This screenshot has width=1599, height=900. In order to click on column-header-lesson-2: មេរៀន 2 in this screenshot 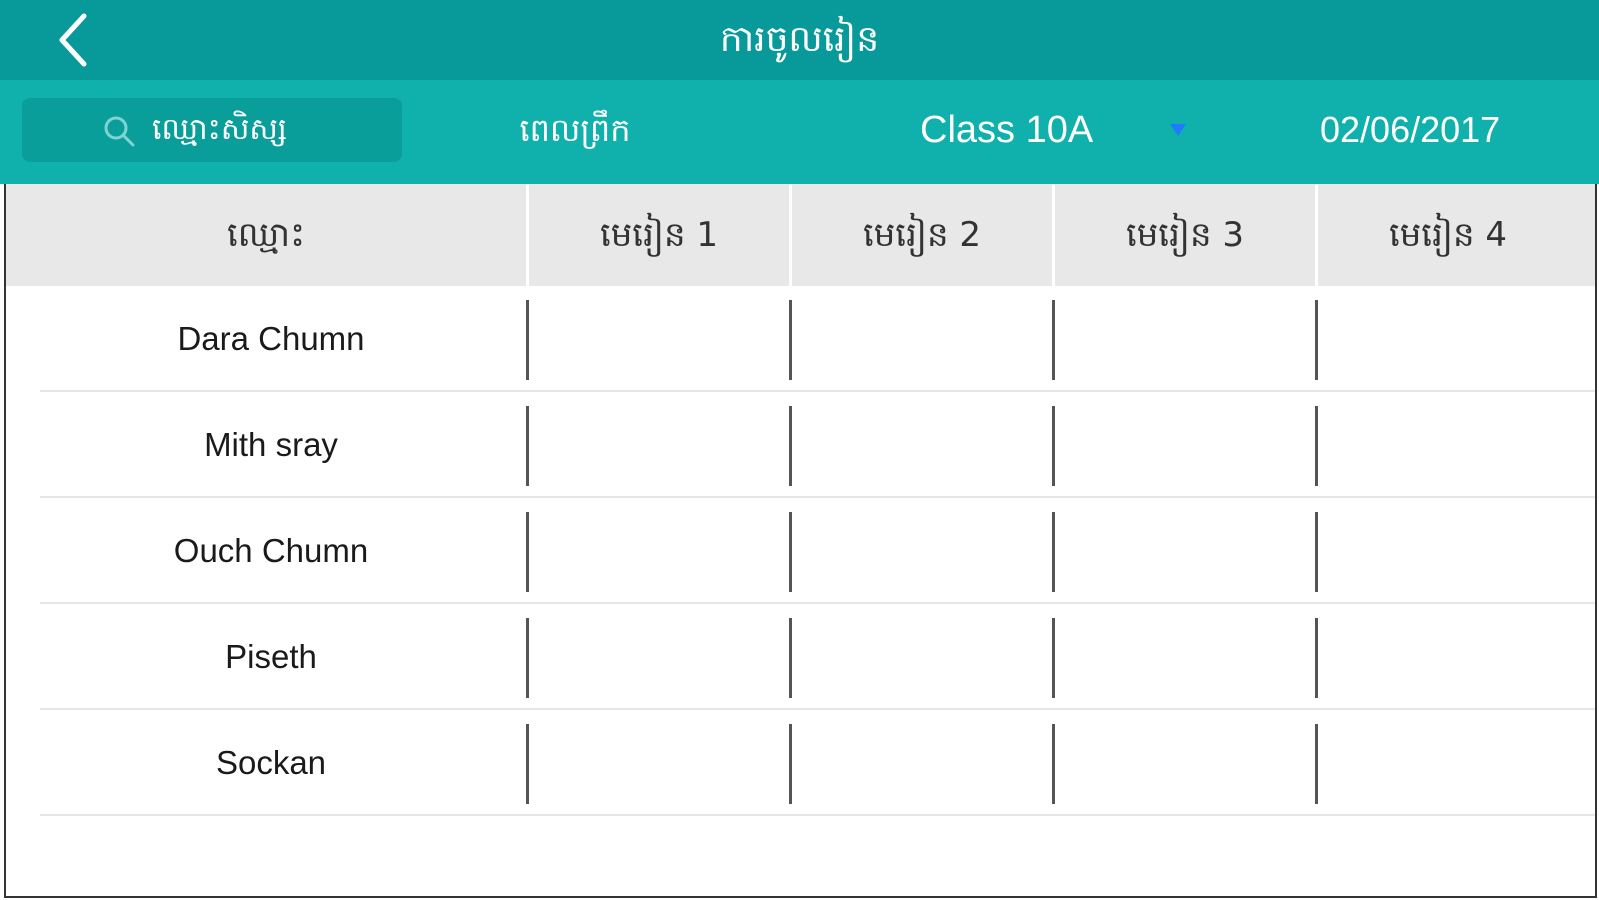, I will do `click(922, 235)`.